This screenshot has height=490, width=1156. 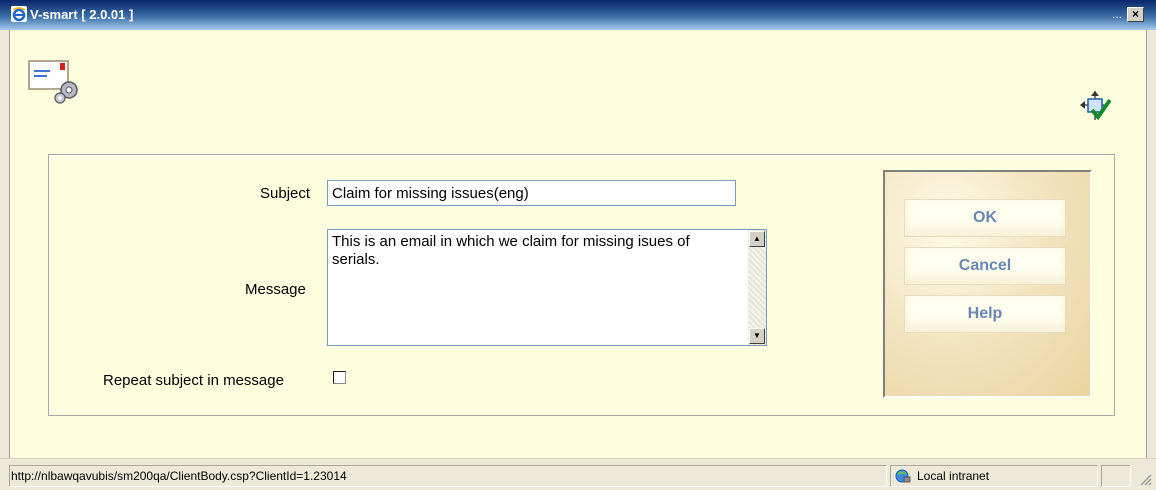 What do you see at coordinates (53, 81) in the screenshot?
I see `email-settings-icon` at bounding box center [53, 81].